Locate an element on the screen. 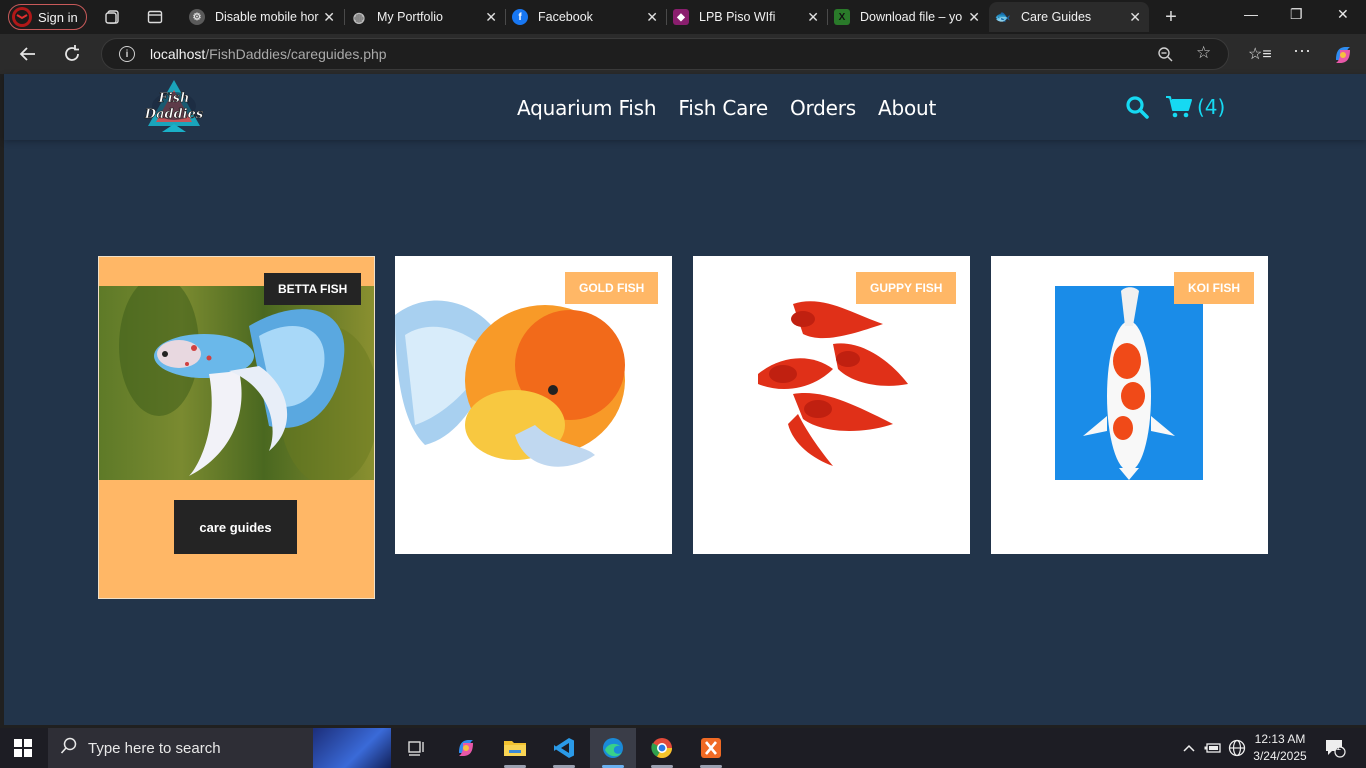  koi-fish-image is located at coordinates (1129, 383).